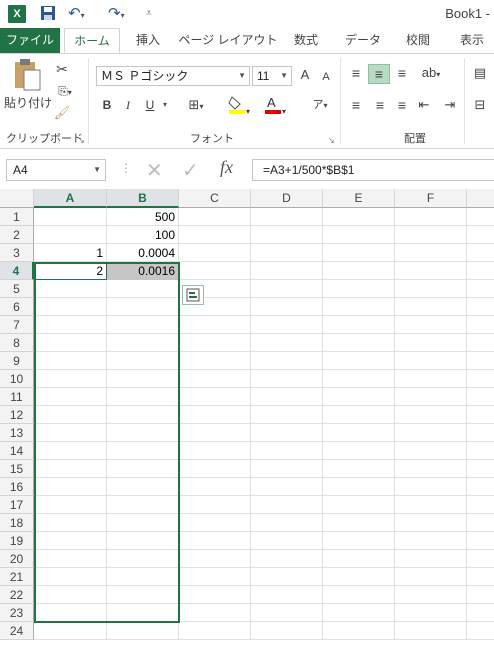 Image resolution: width=494 pixels, height=648 pixels. I want to click on align-middle-icon: ≡, so click(379, 74).